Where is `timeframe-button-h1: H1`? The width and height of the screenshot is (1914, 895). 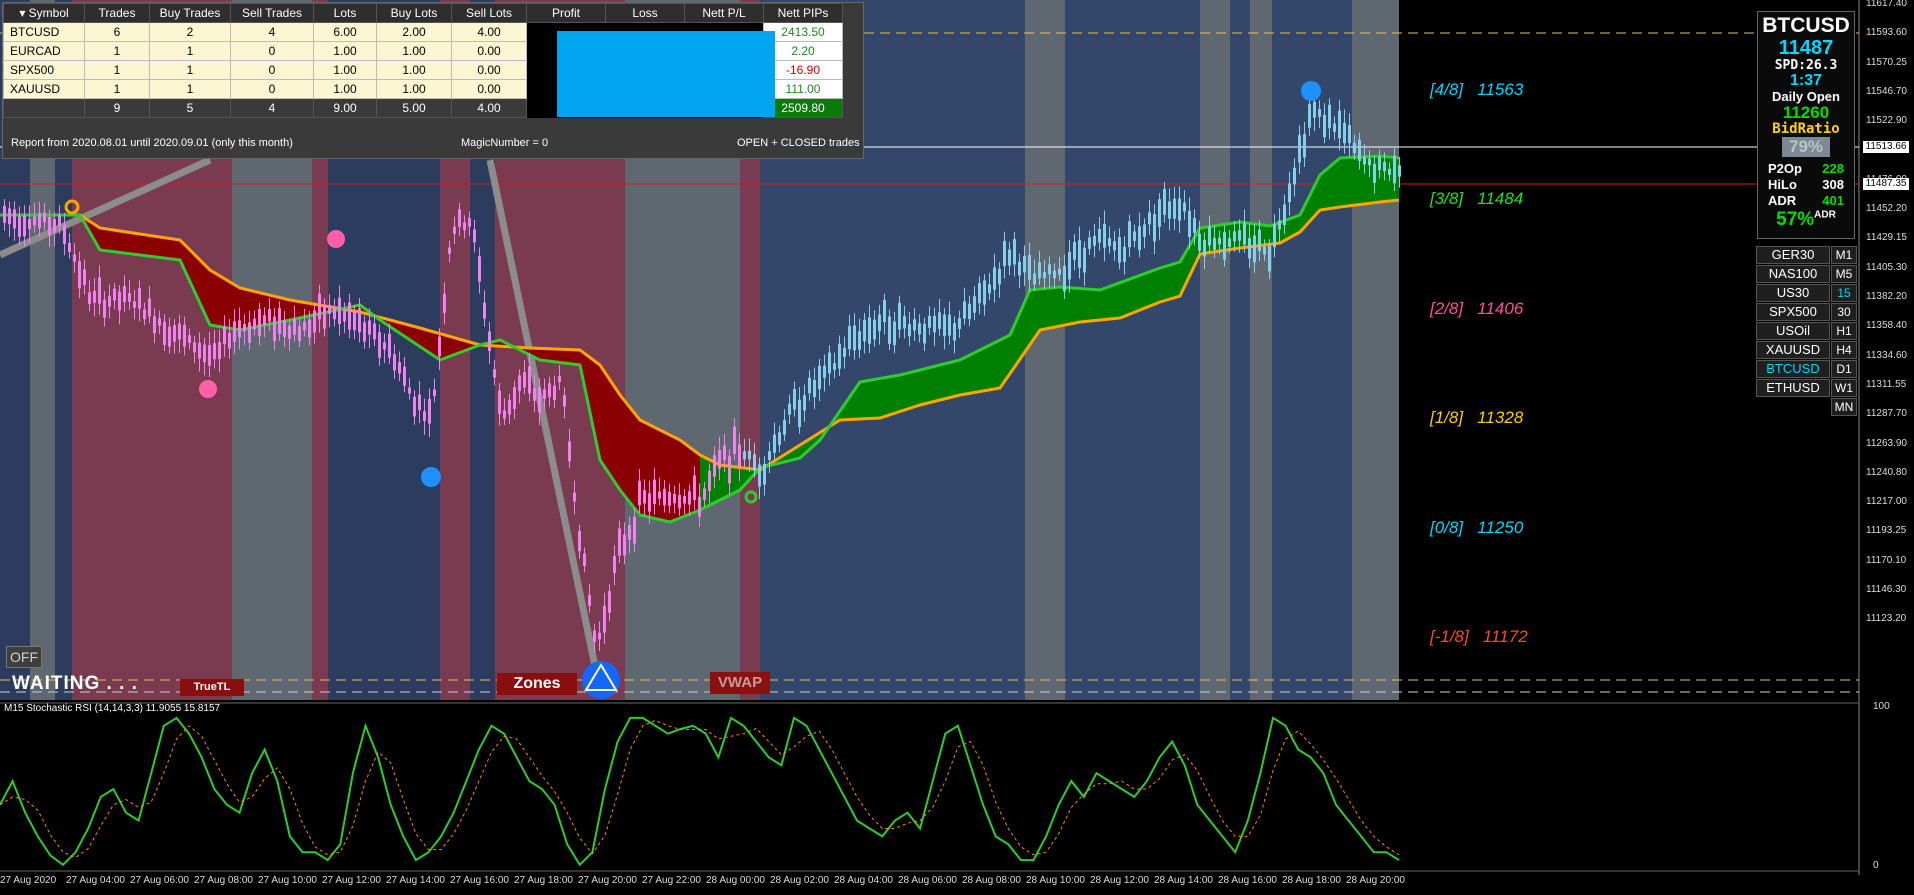 timeframe-button-h1: H1 is located at coordinates (1844, 331).